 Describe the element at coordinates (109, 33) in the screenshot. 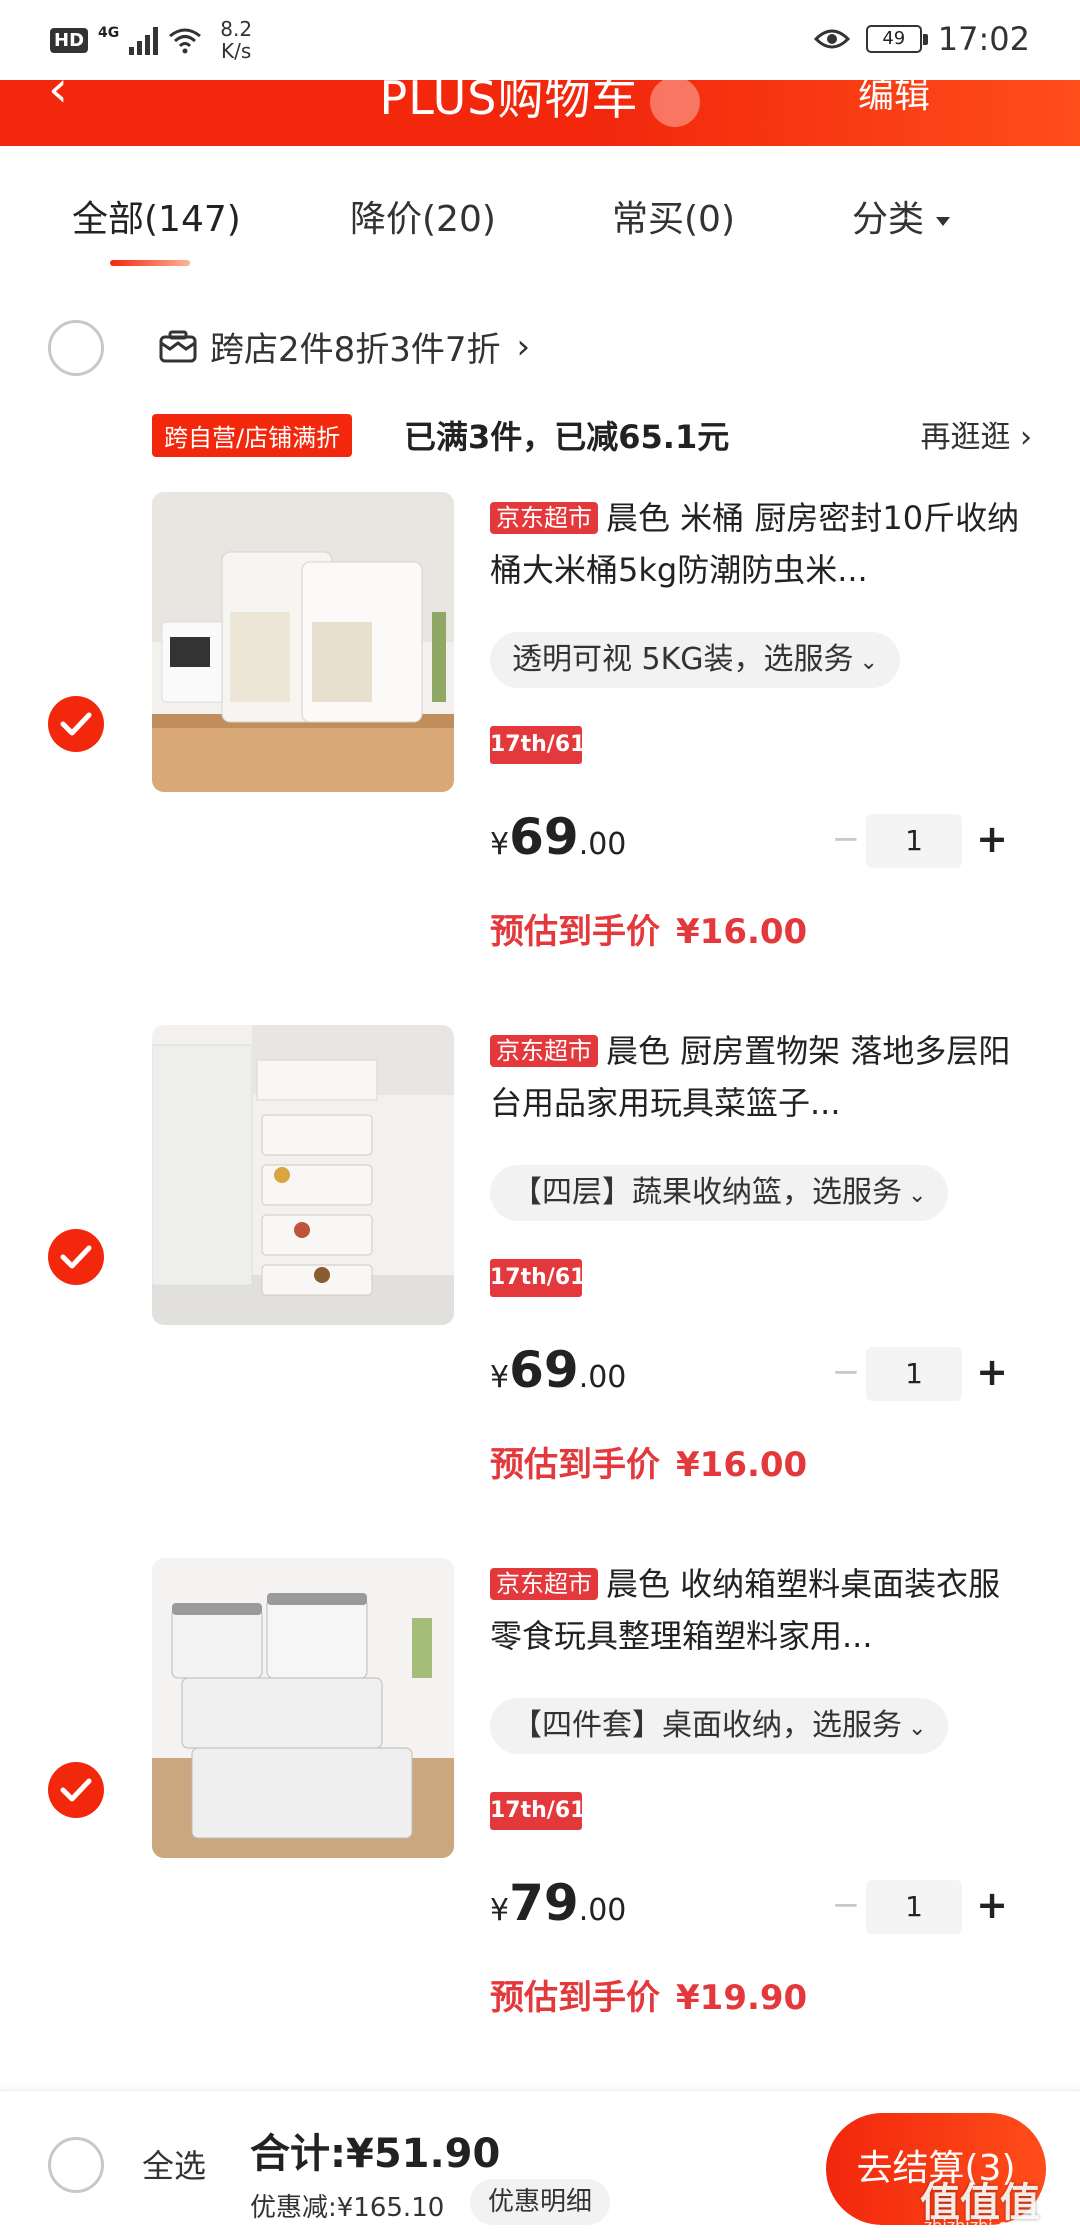

I see `network-type: 4G` at that location.